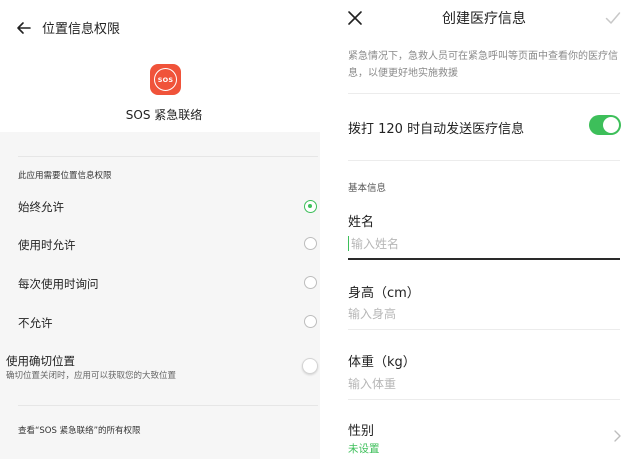  I want to click on all-permissions-link: 查看“SOS 紧急联络”的所有权限, so click(79, 430).